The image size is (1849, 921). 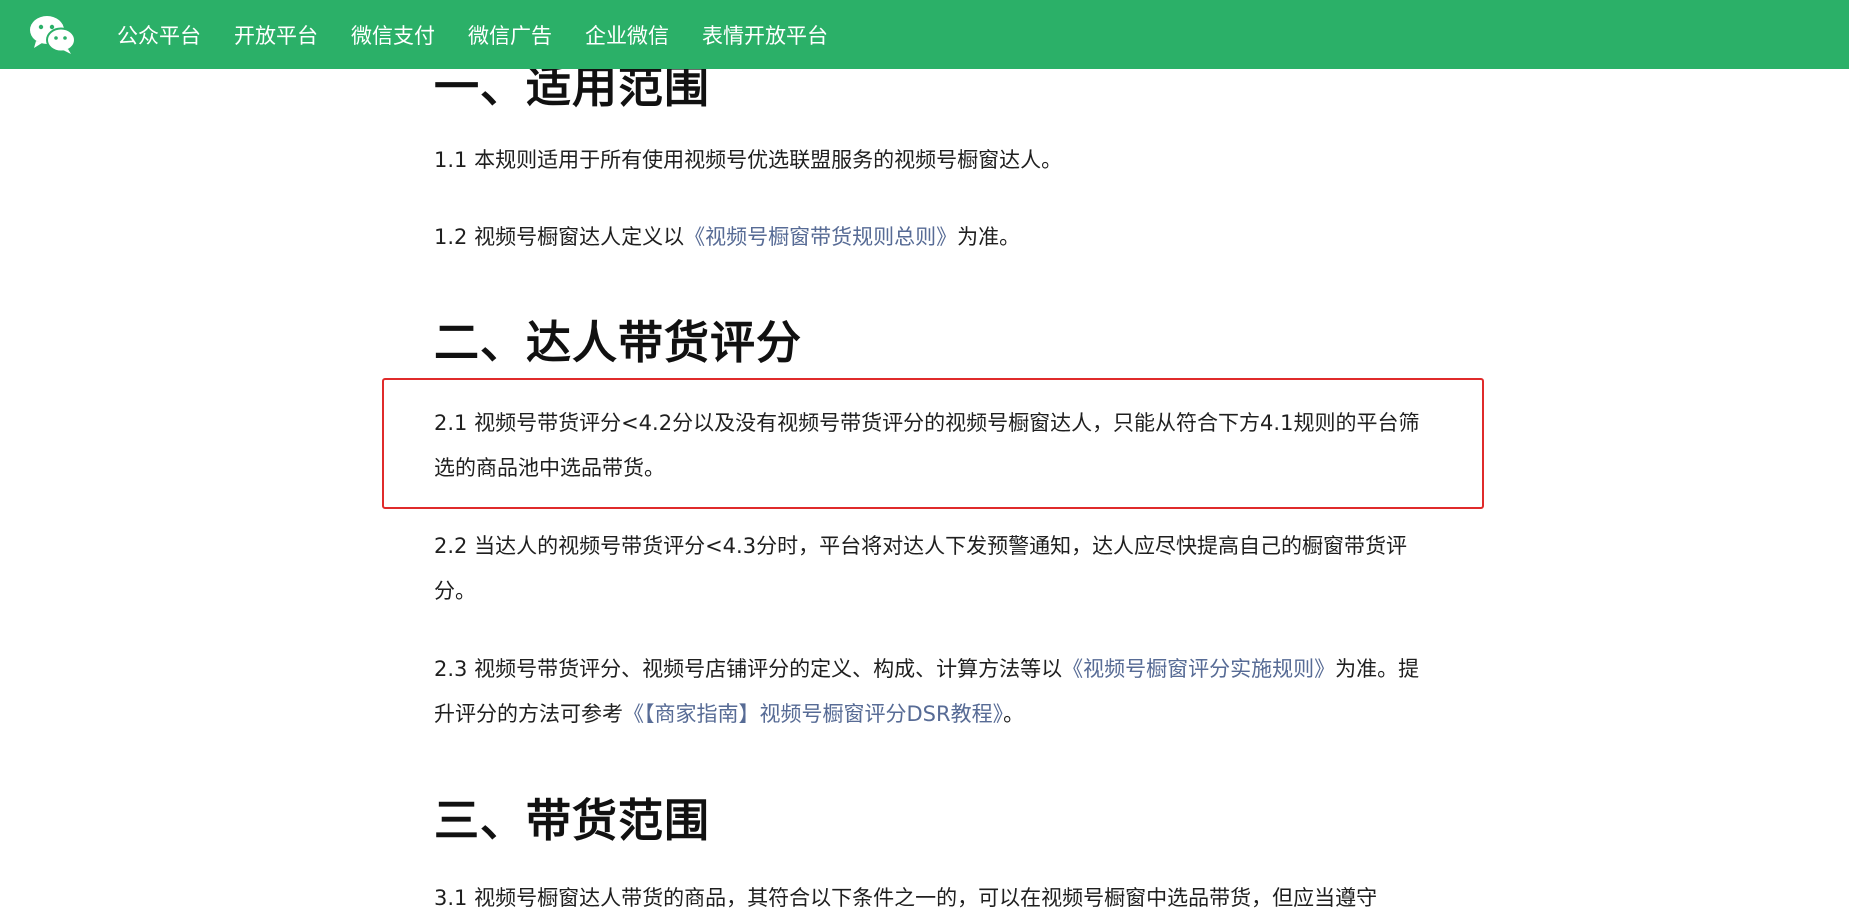 What do you see at coordinates (989, 237) in the screenshot?
I see `paragraph-1-2-suffix: 为准。` at bounding box center [989, 237].